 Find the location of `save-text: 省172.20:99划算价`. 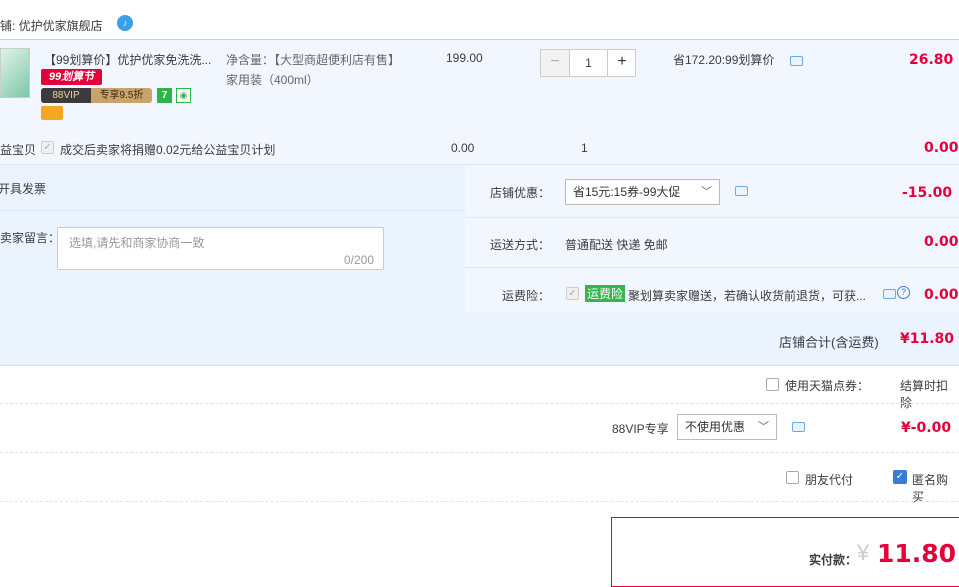

save-text: 省172.20:99划算价 is located at coordinates (724, 60).